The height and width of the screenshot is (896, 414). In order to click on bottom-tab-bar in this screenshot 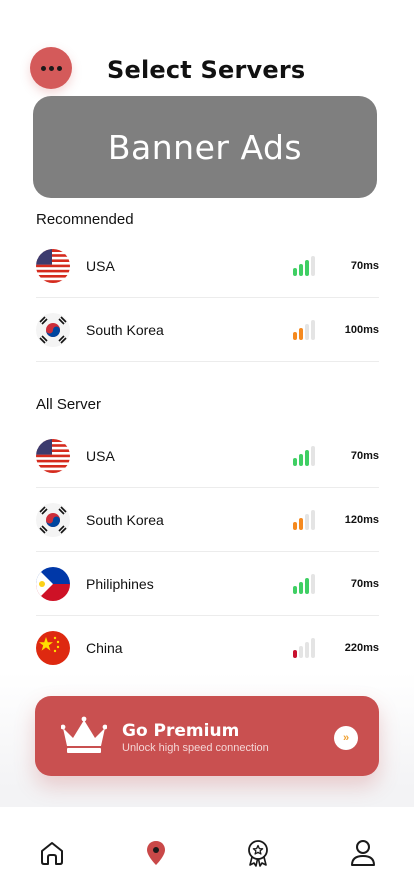, I will do `click(207, 851)`.